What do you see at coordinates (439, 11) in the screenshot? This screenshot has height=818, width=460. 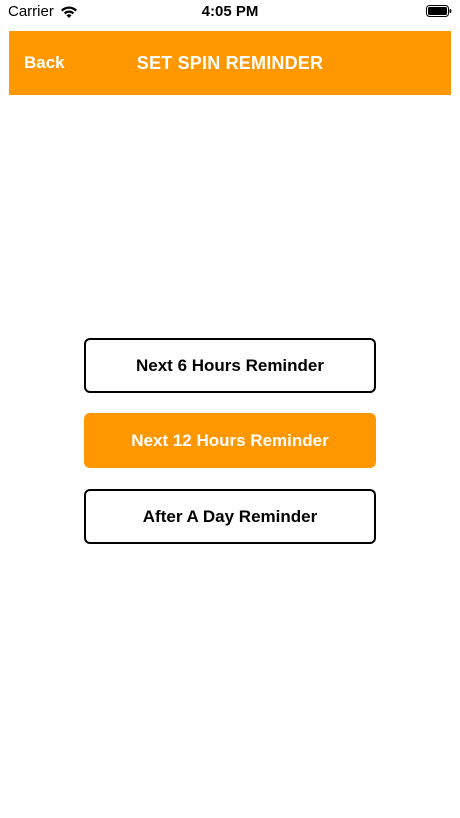 I see `battery-full-icon` at bounding box center [439, 11].